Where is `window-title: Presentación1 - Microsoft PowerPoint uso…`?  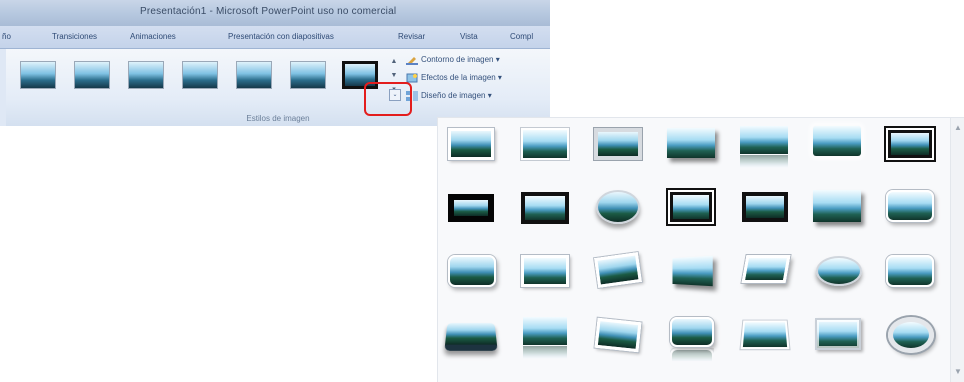 window-title: Presentación1 - Microsoft PowerPoint uso… is located at coordinates (268, 11).